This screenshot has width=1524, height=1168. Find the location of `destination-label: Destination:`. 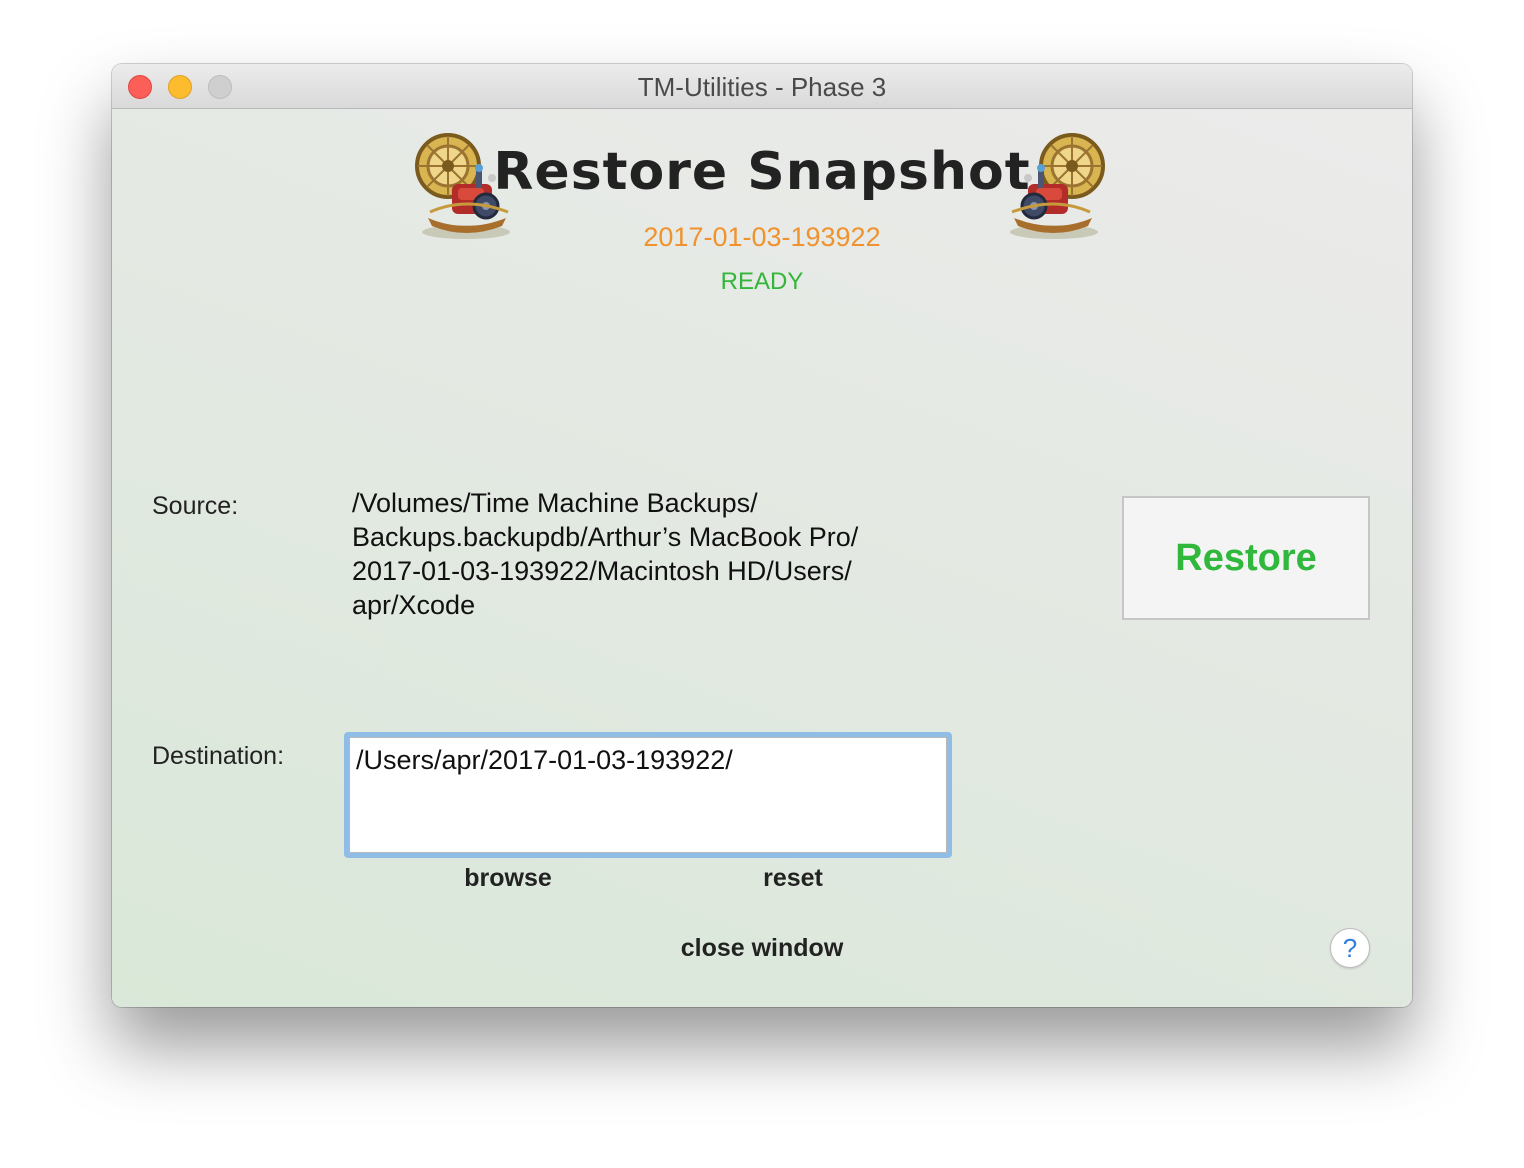

destination-label: Destination: is located at coordinates (218, 756).